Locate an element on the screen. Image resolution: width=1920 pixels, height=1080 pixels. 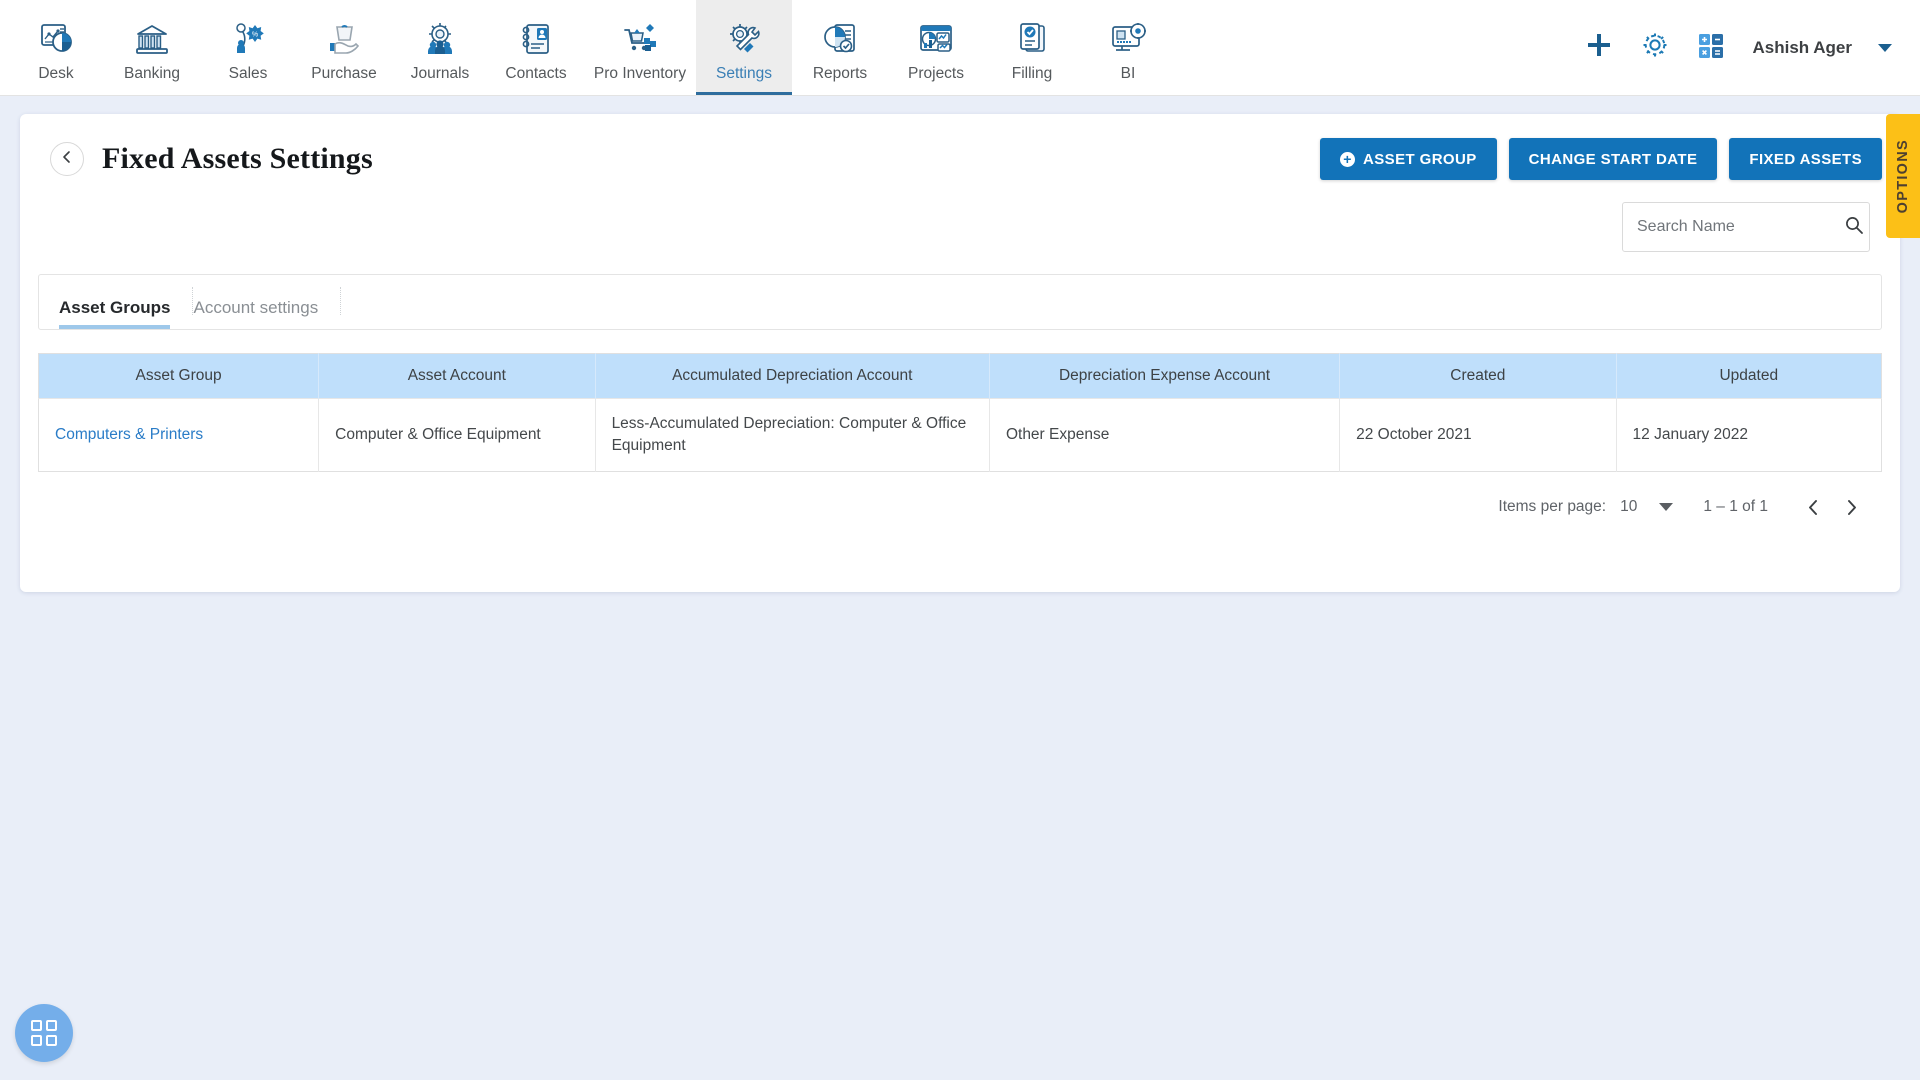
chevron-left-icon is located at coordinates (67, 159).